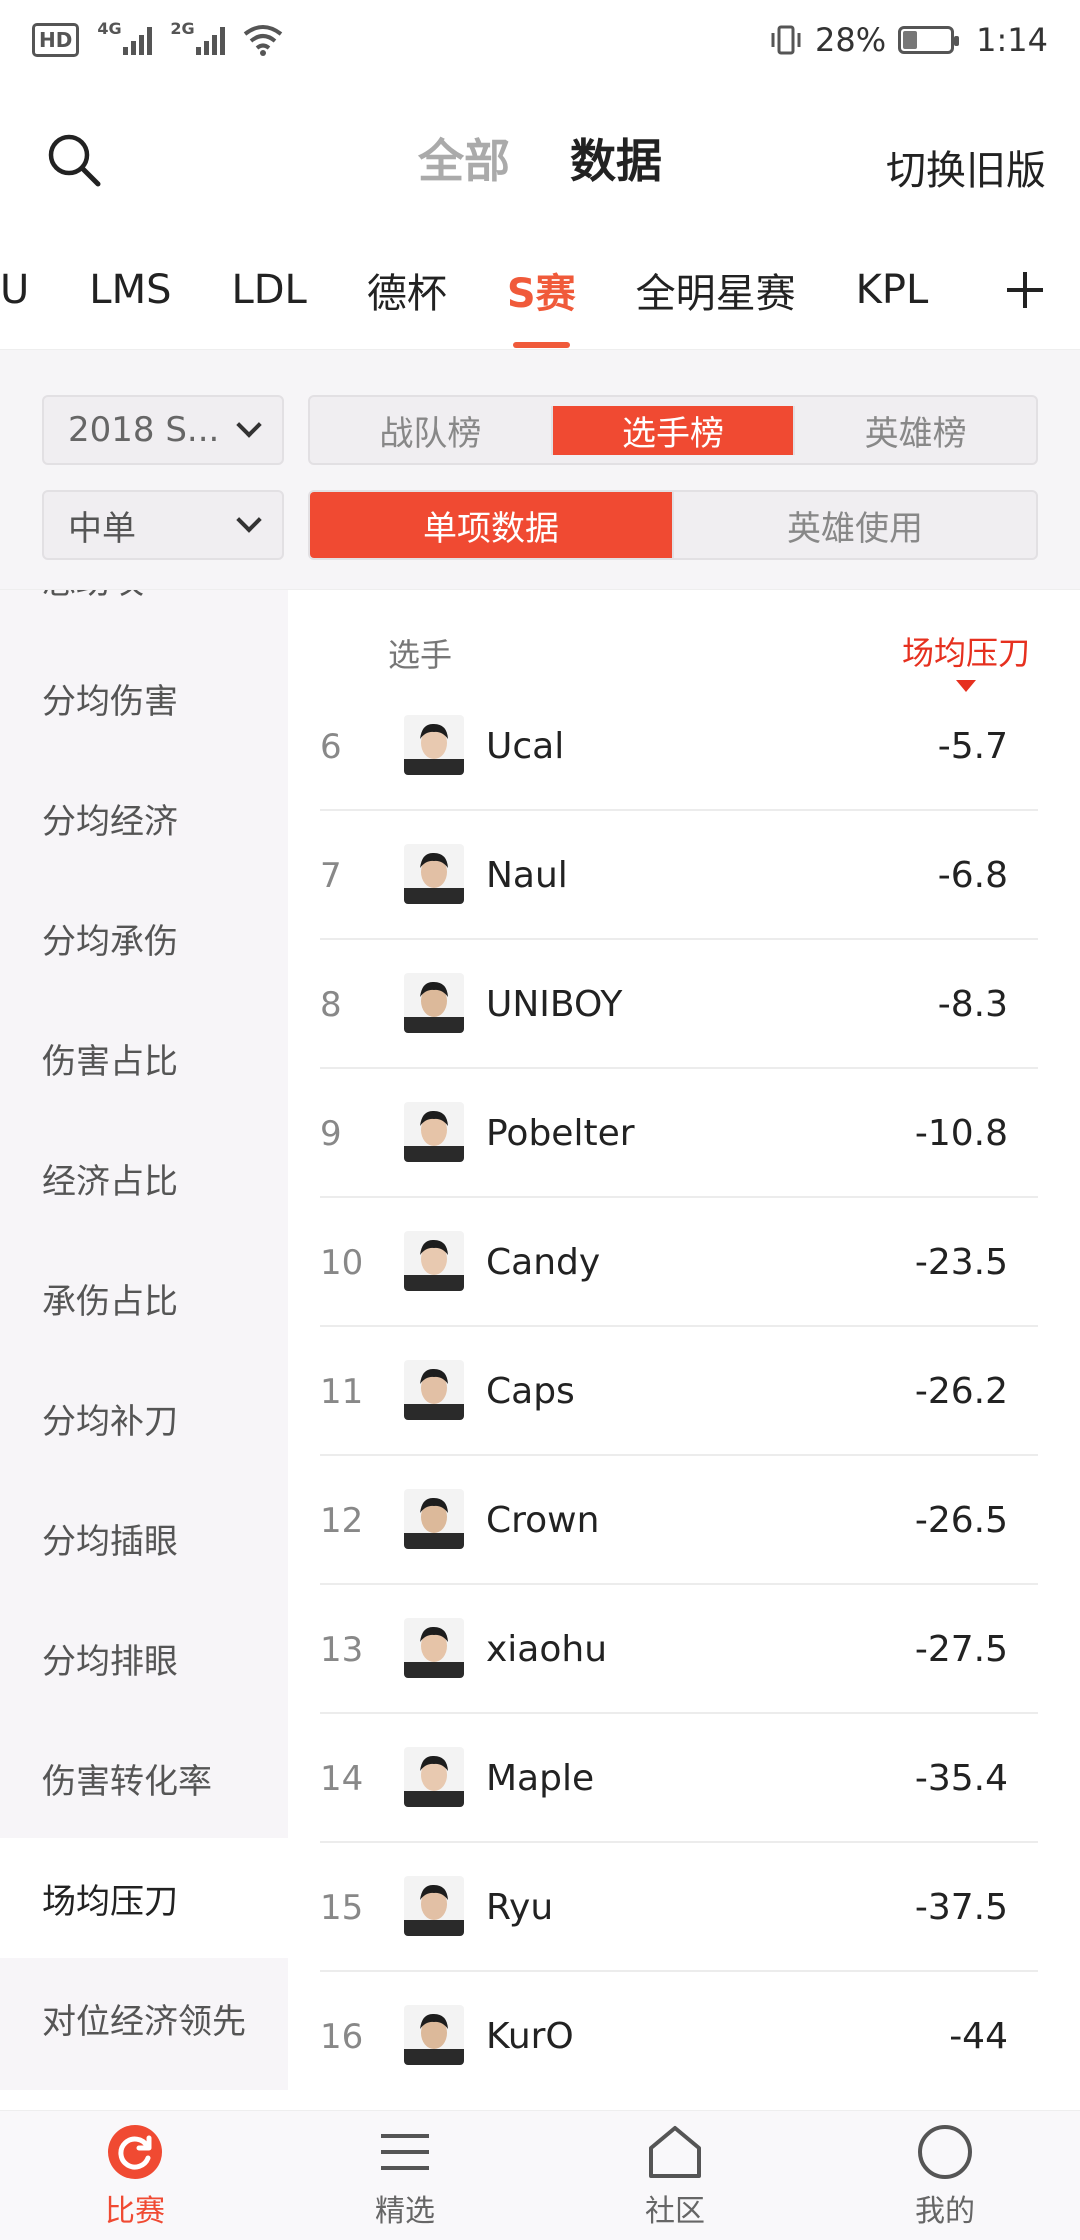 This screenshot has height=2240, width=1080. What do you see at coordinates (540, 1778) in the screenshot?
I see `player-name: Maple` at bounding box center [540, 1778].